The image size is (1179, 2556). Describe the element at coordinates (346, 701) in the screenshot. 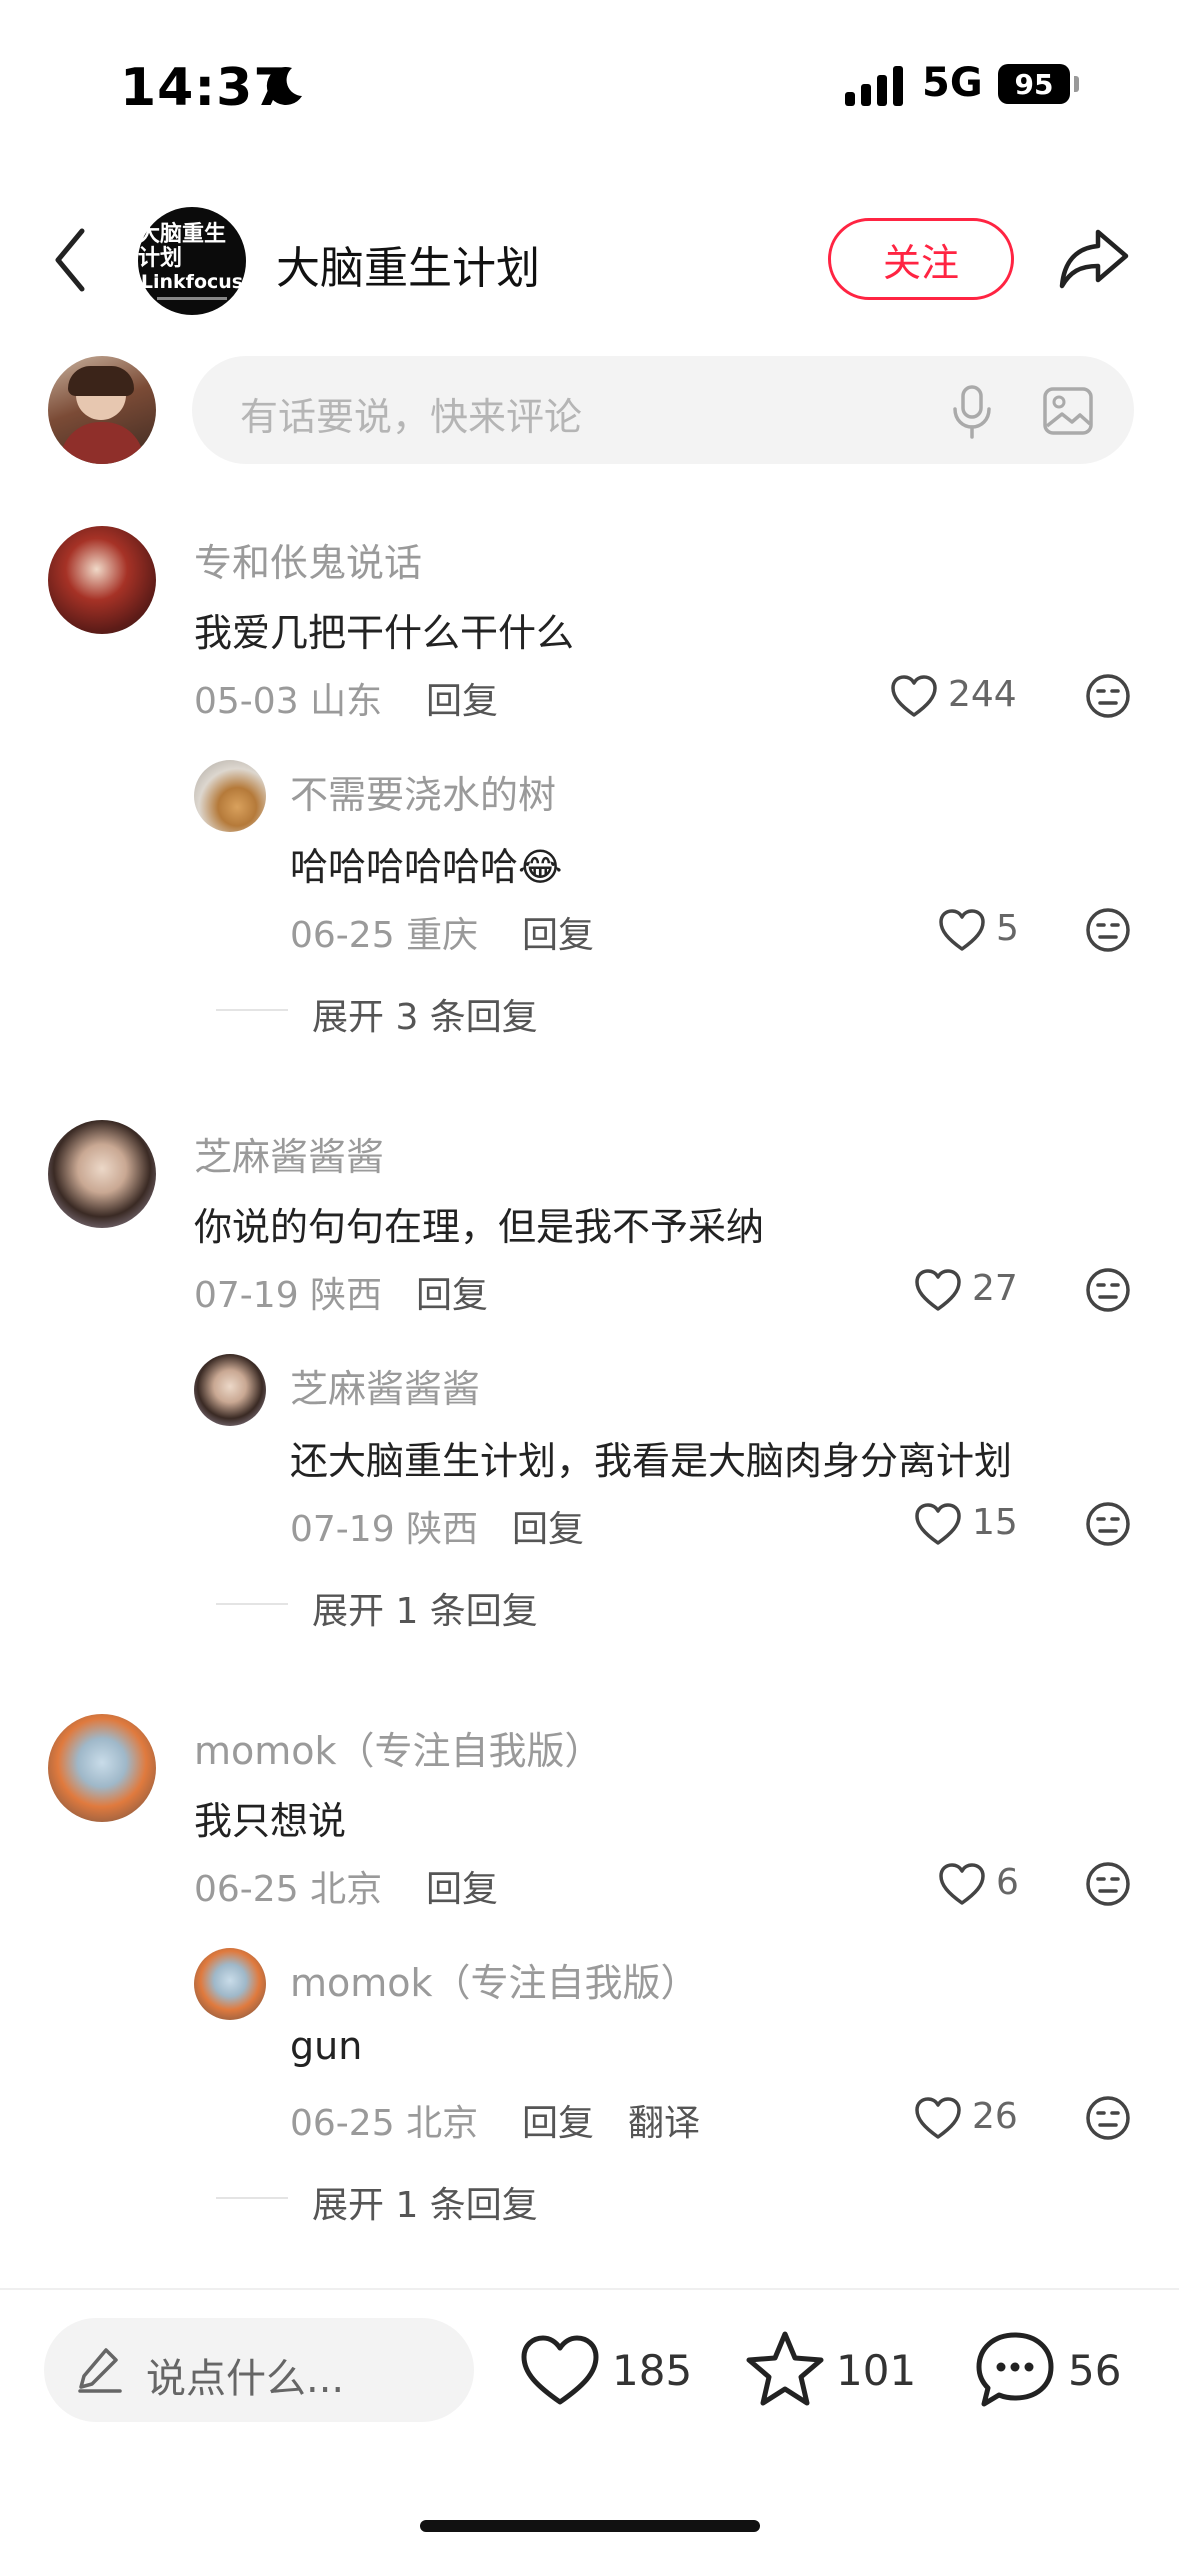

I see `comment-location: 山东` at that location.